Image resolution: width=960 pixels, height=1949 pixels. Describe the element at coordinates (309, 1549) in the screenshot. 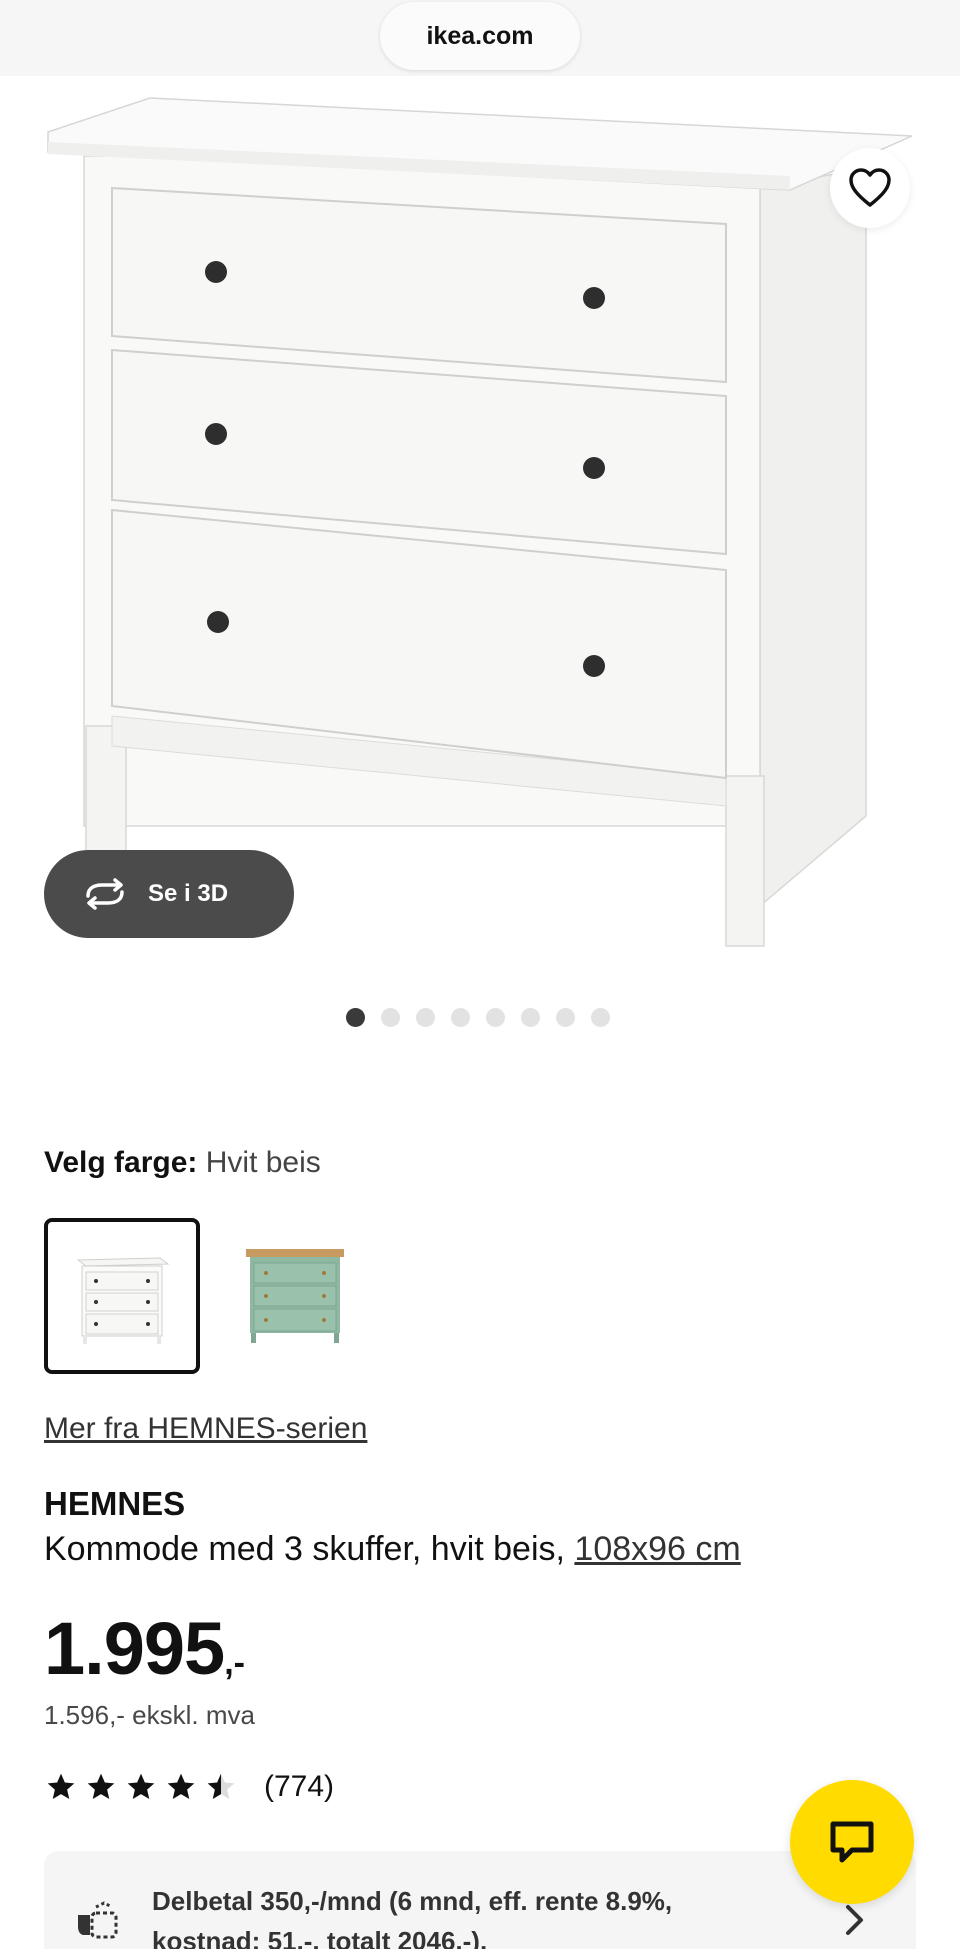

I see `description-text: Kommode med 3 skuffer, hvit beis,` at that location.